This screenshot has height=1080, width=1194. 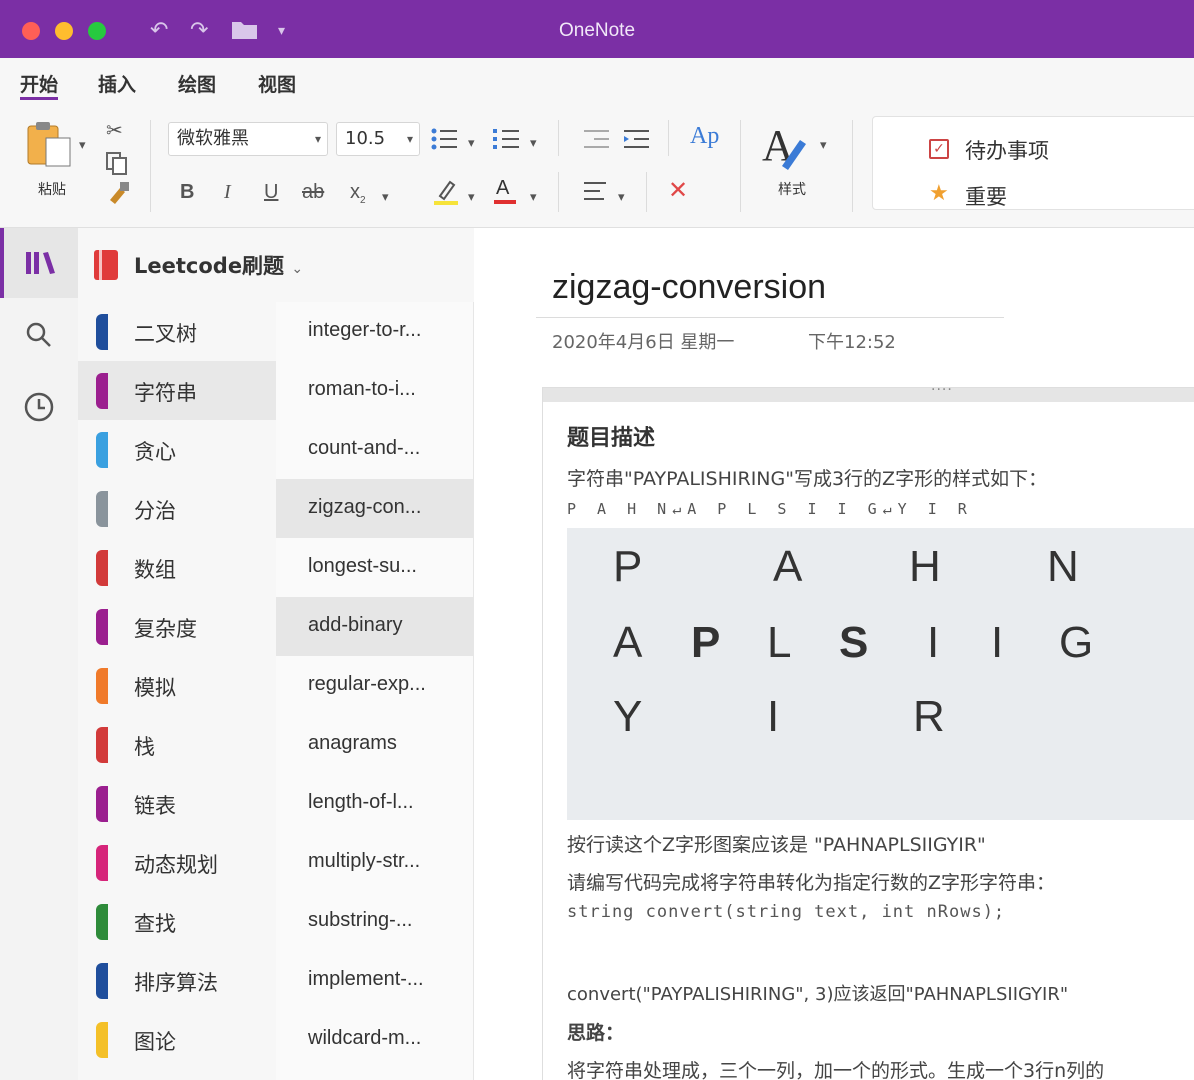 What do you see at coordinates (50, 147) in the screenshot?
I see `paste-icon` at bounding box center [50, 147].